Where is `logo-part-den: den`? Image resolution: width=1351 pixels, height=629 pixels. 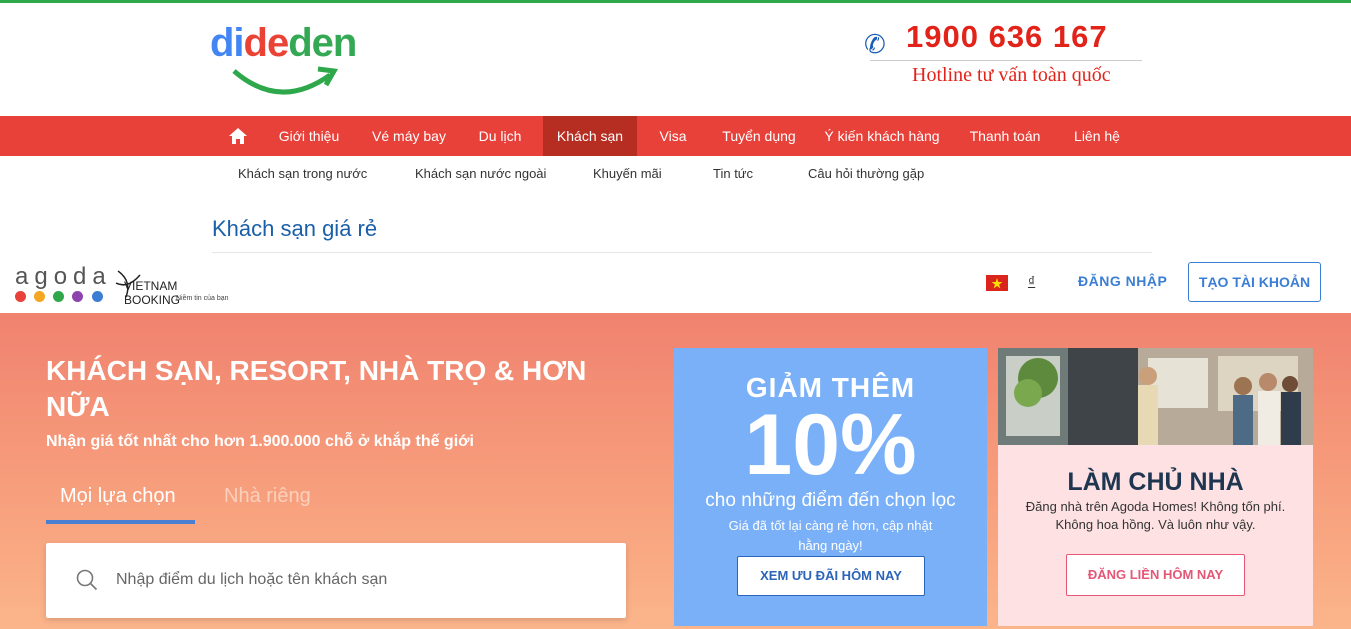
logo-part-den: den is located at coordinates (322, 43).